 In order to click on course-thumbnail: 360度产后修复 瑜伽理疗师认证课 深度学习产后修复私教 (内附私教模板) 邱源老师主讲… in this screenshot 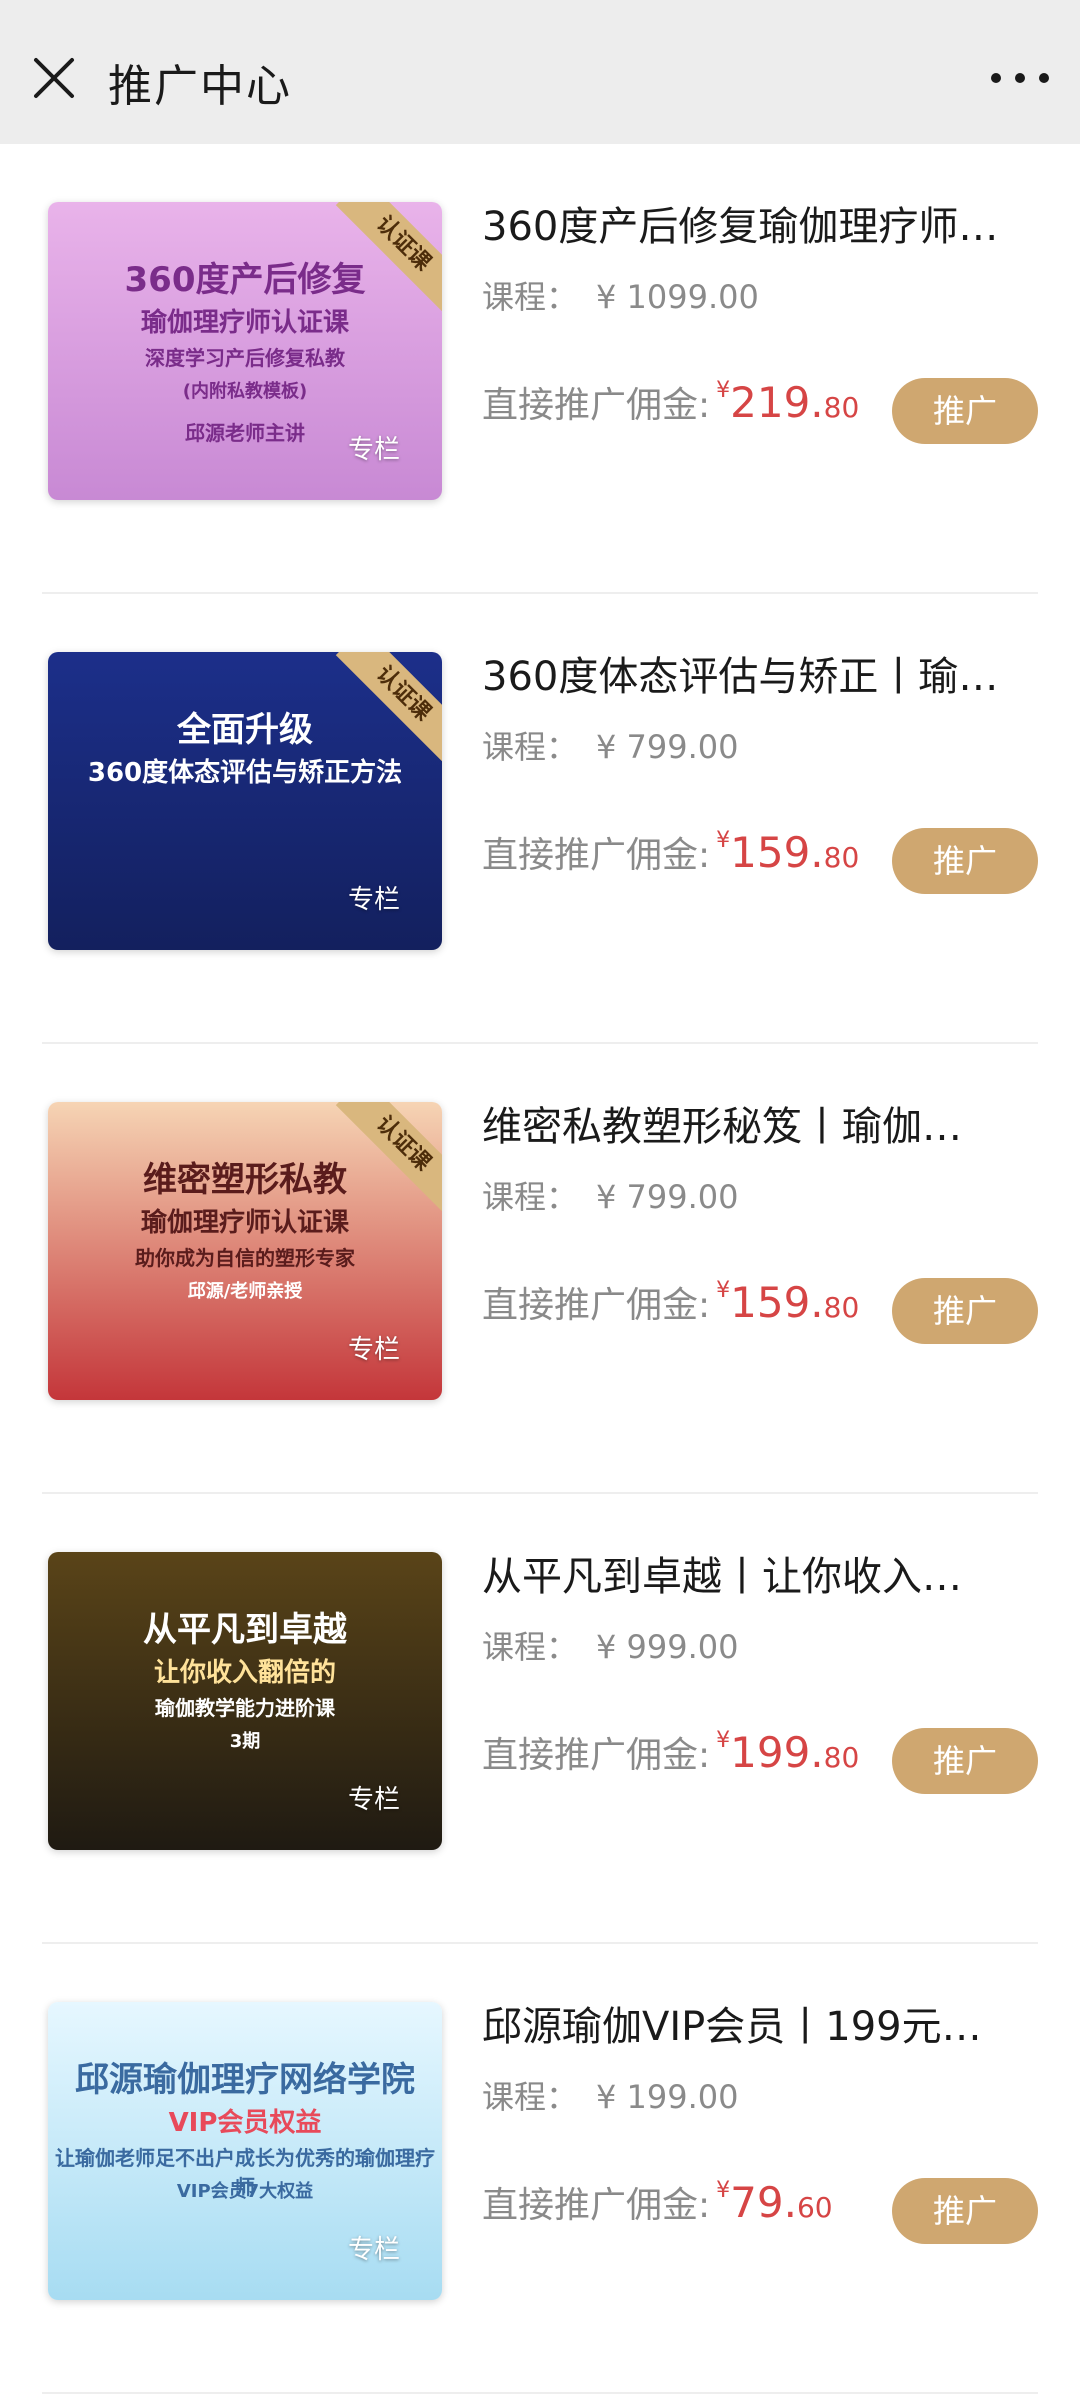, I will do `click(245, 351)`.